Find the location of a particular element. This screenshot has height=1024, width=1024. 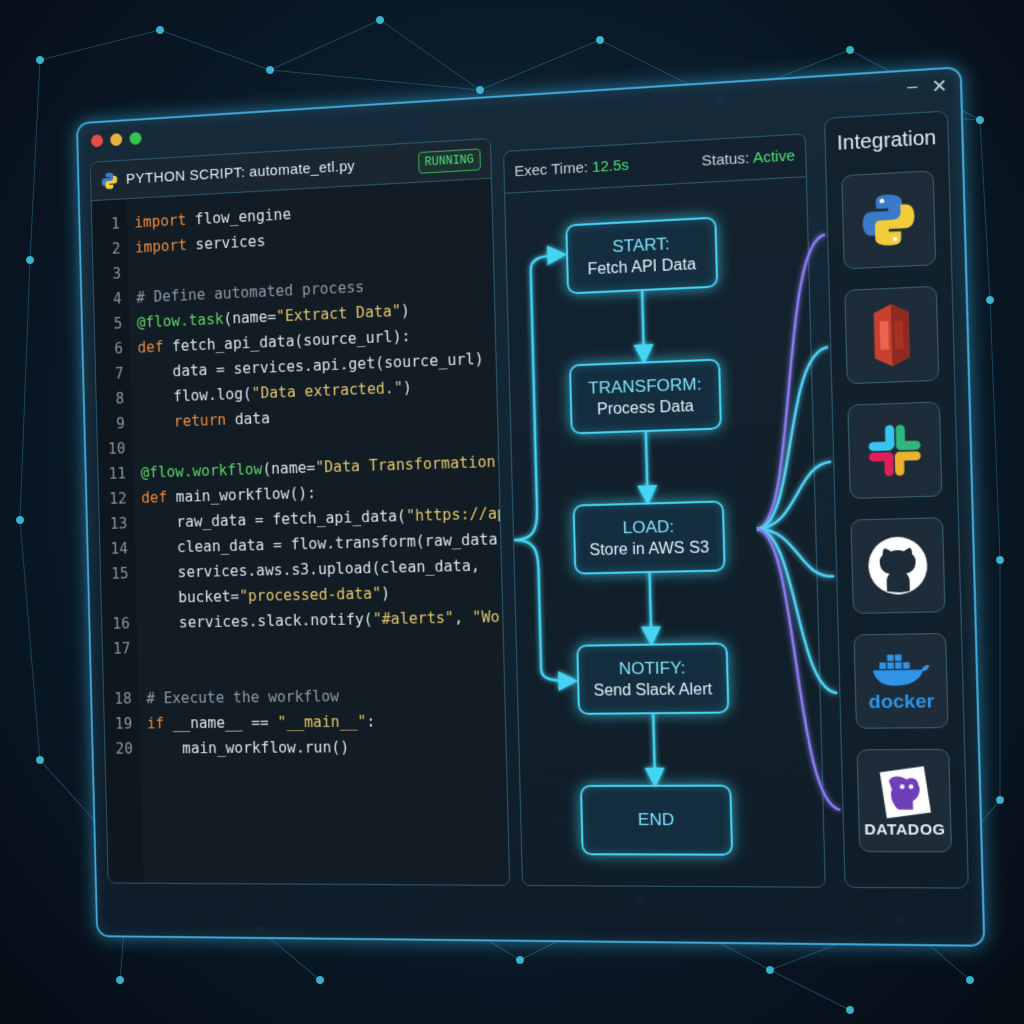

aws-s3-icon is located at coordinates (891, 335).